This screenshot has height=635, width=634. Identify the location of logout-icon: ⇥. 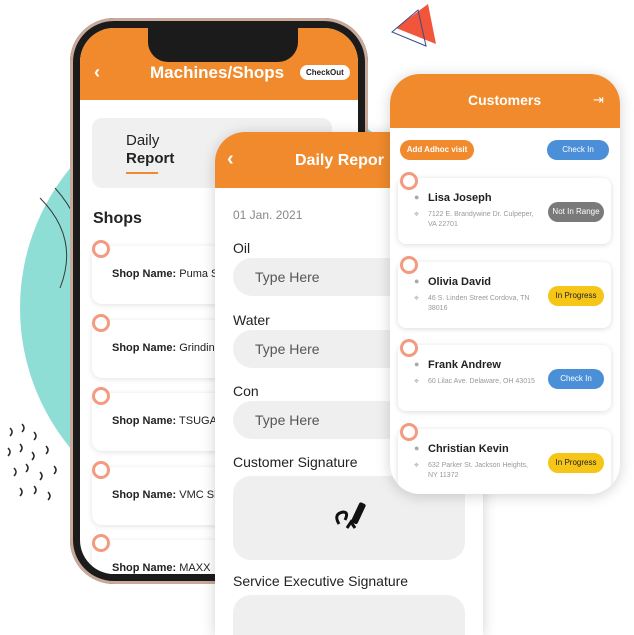
(598, 100).